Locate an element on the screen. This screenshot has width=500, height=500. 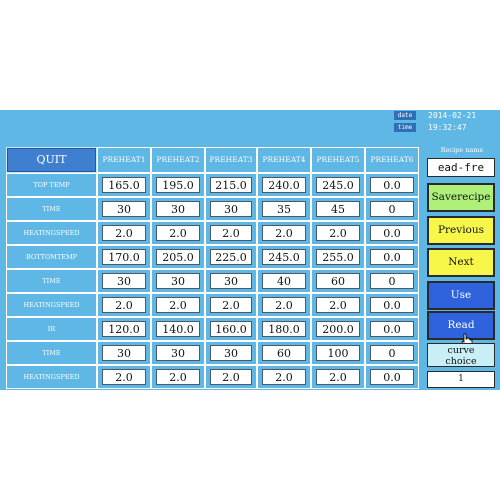
previous-button: Previous is located at coordinates (461, 230).